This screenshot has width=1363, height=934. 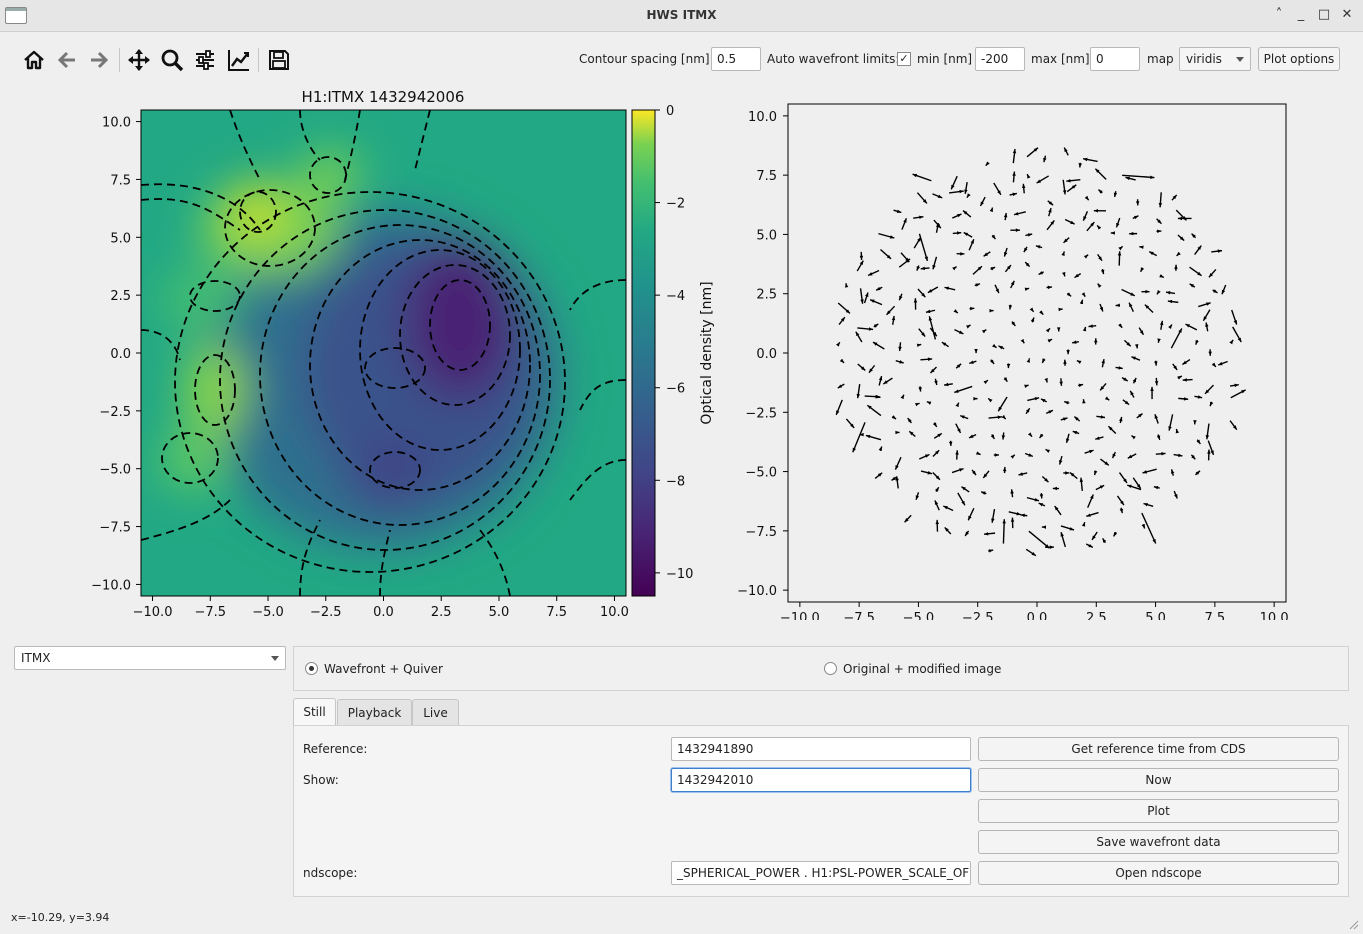 I want to click on mode-label-wavefront: Wavefront + Quiver, so click(x=383, y=669).